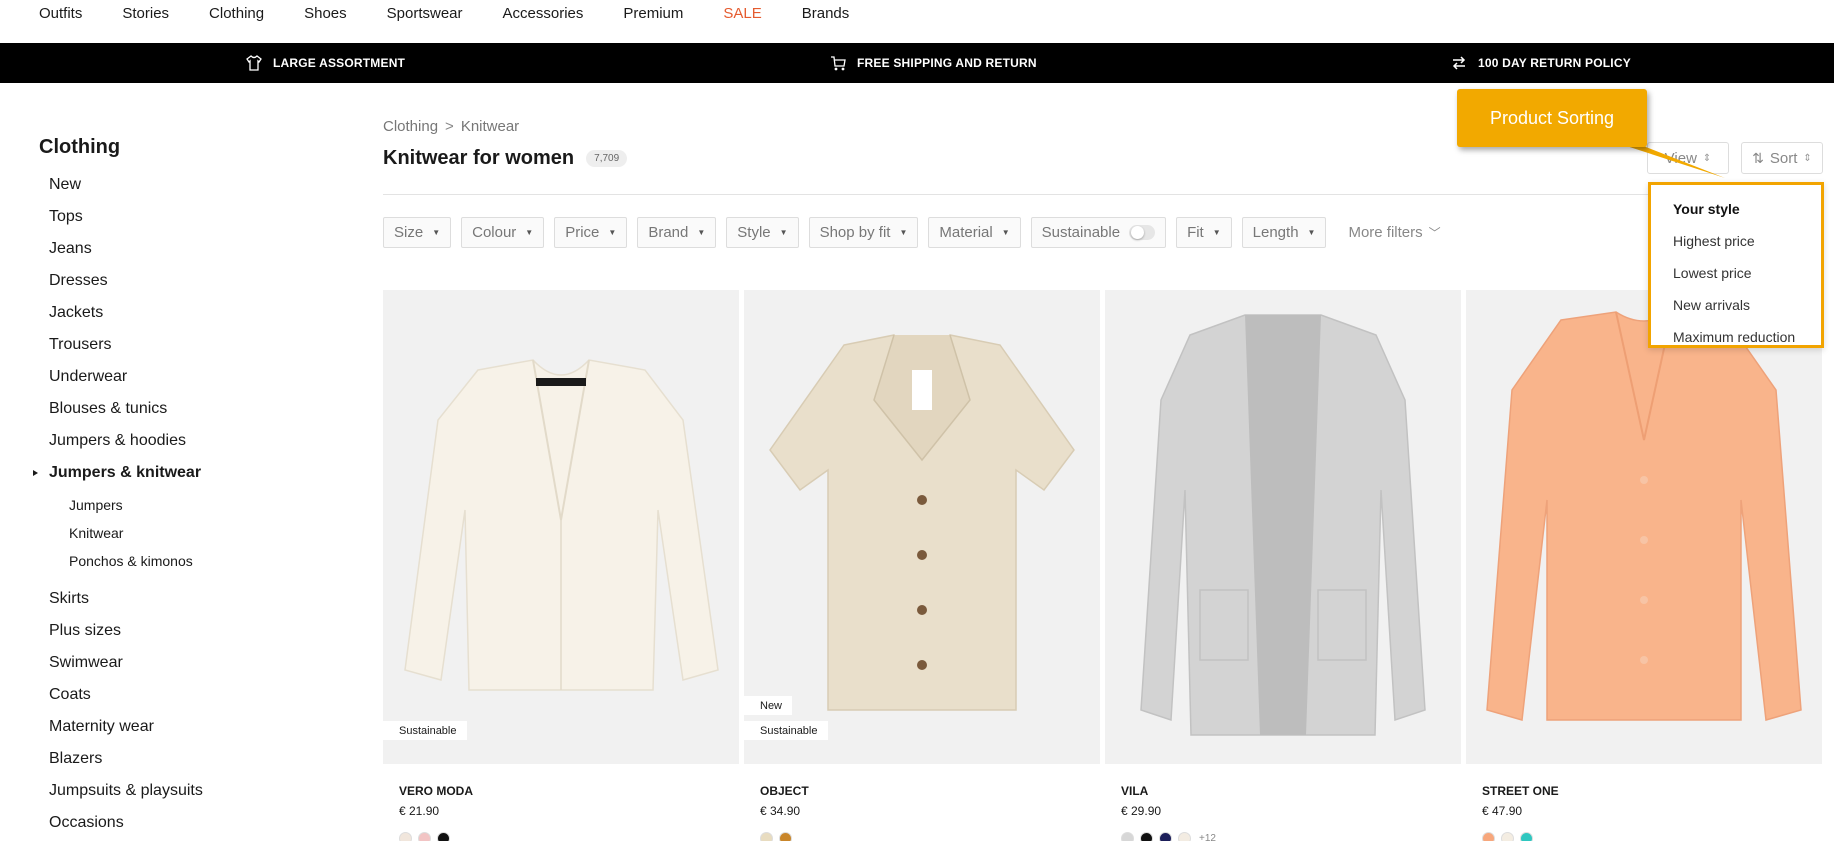  What do you see at coordinates (410, 126) in the screenshot?
I see `breadcrumb-clothing: Clothing` at bounding box center [410, 126].